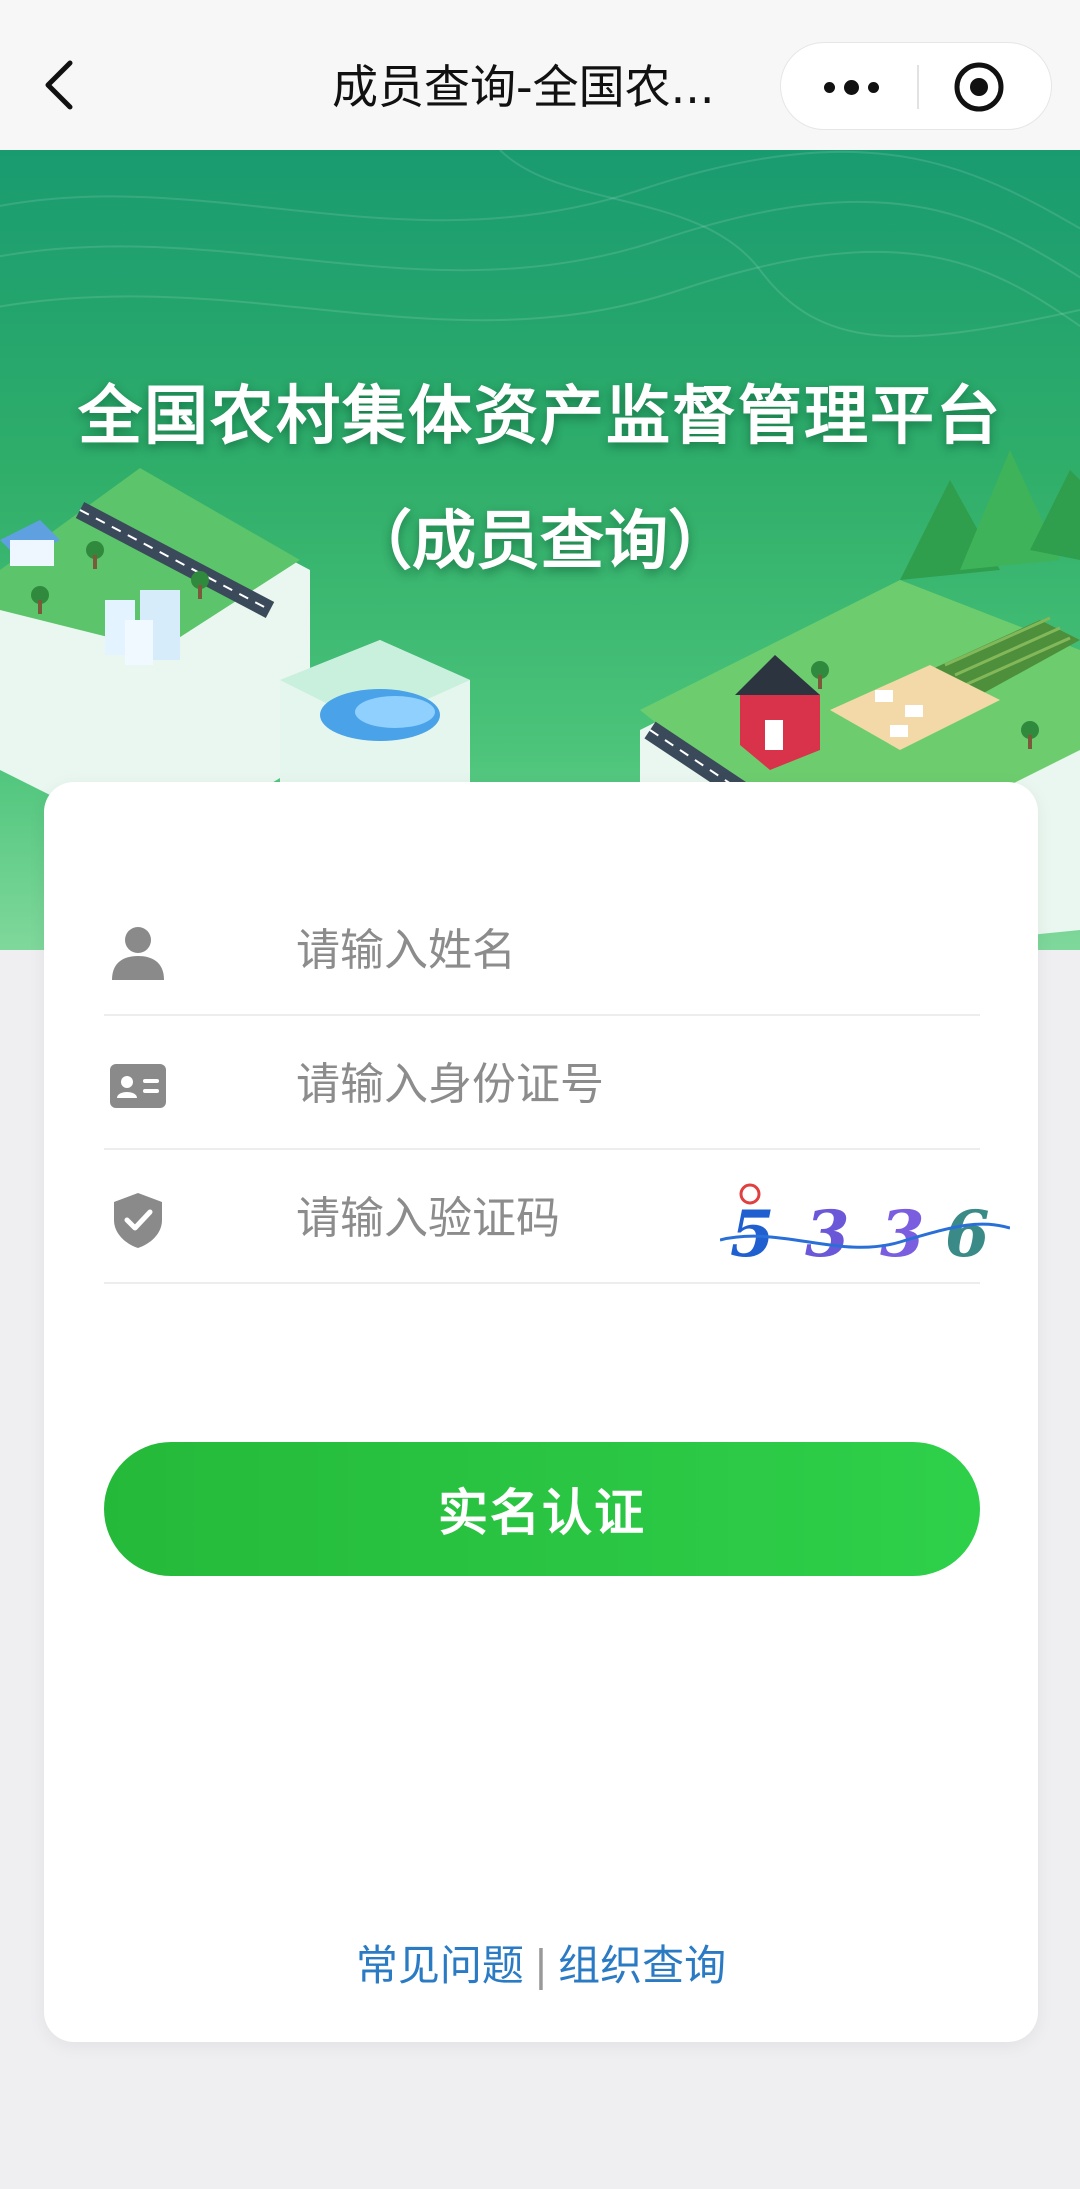 The height and width of the screenshot is (2189, 1080). I want to click on more-button, so click(851, 87).